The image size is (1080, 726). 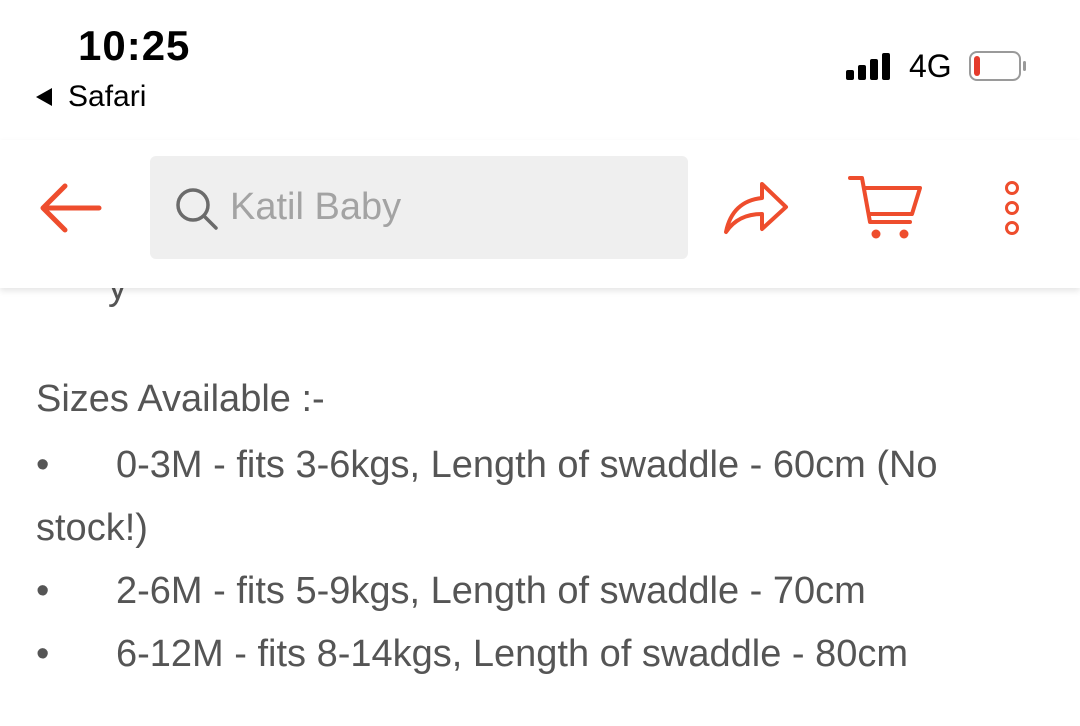 I want to click on more-options-button, so click(x=1012, y=210).